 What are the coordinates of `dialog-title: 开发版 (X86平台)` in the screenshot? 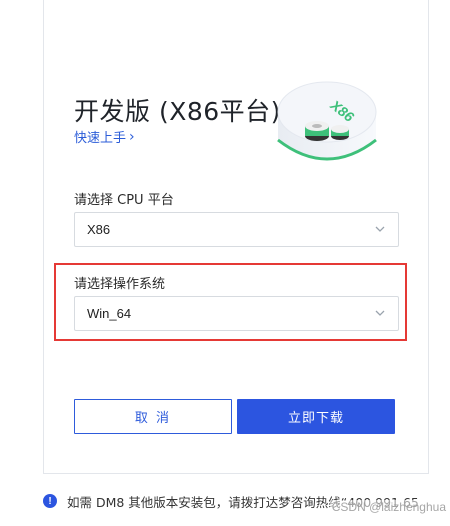 It's located at (177, 111).